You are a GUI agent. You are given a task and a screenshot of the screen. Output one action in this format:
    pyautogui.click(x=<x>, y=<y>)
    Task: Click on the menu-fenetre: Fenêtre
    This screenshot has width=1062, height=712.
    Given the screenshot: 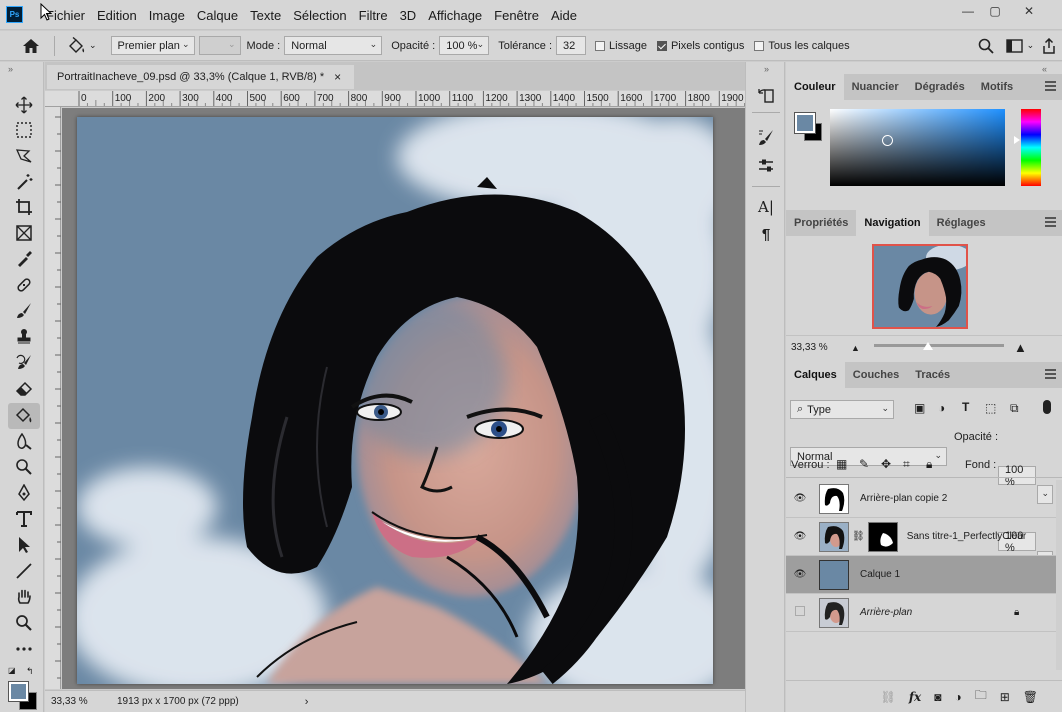 What is the action you would take?
    pyautogui.click(x=516, y=15)
    